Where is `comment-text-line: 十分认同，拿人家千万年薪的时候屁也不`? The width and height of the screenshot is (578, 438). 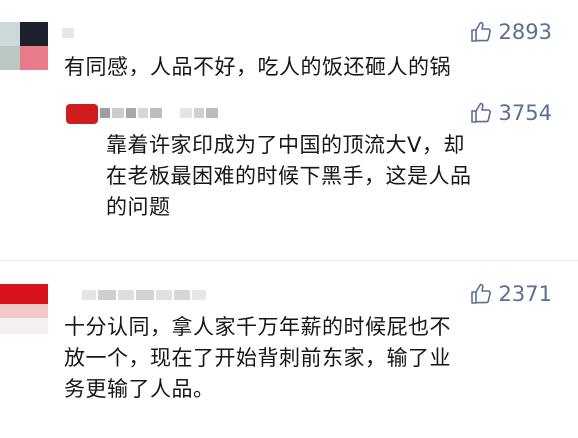
comment-text-line: 十分认同，拿人家千万年薪的时候屁也不 is located at coordinates (257, 327).